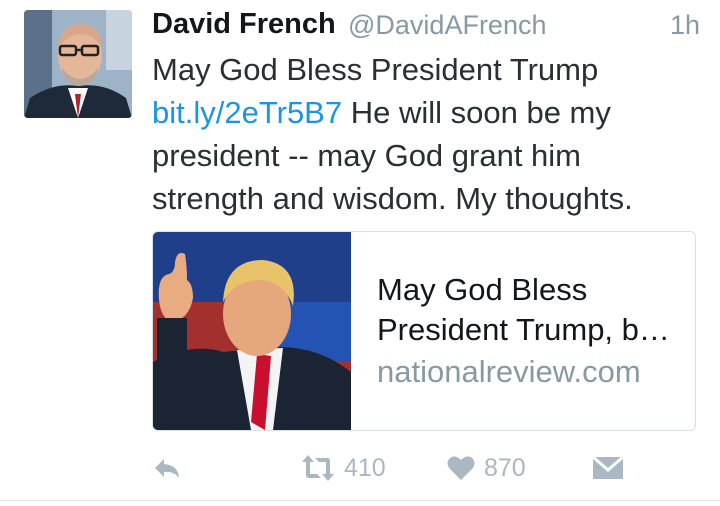 The image size is (720, 506). I want to click on direct-message-button, so click(608, 468).